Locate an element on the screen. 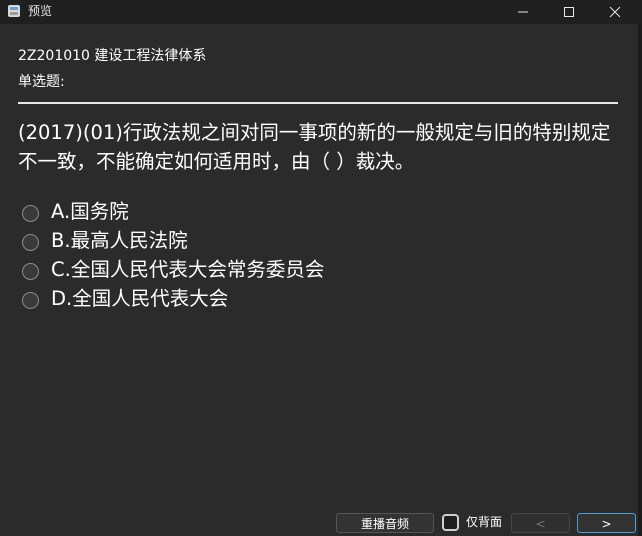 The height and width of the screenshot is (536, 642). option-a: A.国务院 is located at coordinates (302, 211).